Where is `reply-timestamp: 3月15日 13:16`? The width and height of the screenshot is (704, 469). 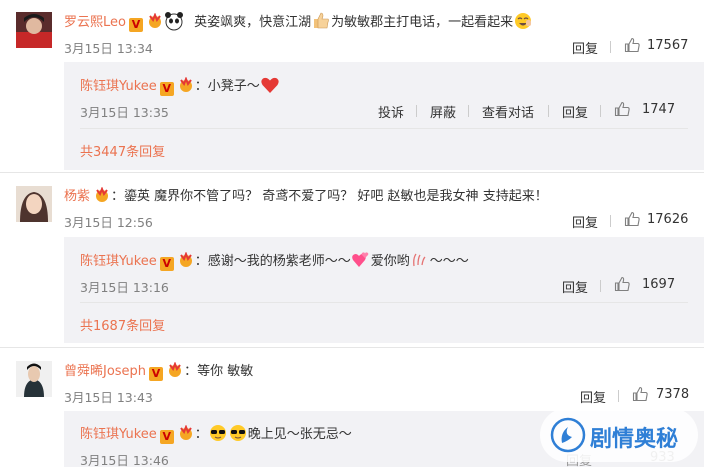 reply-timestamp: 3月15日 13:16 is located at coordinates (124, 287).